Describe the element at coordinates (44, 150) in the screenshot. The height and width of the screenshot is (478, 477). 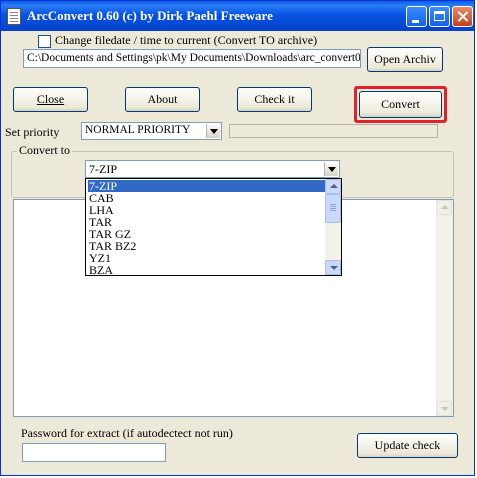
I see `convert-to-label: Convert to` at that location.